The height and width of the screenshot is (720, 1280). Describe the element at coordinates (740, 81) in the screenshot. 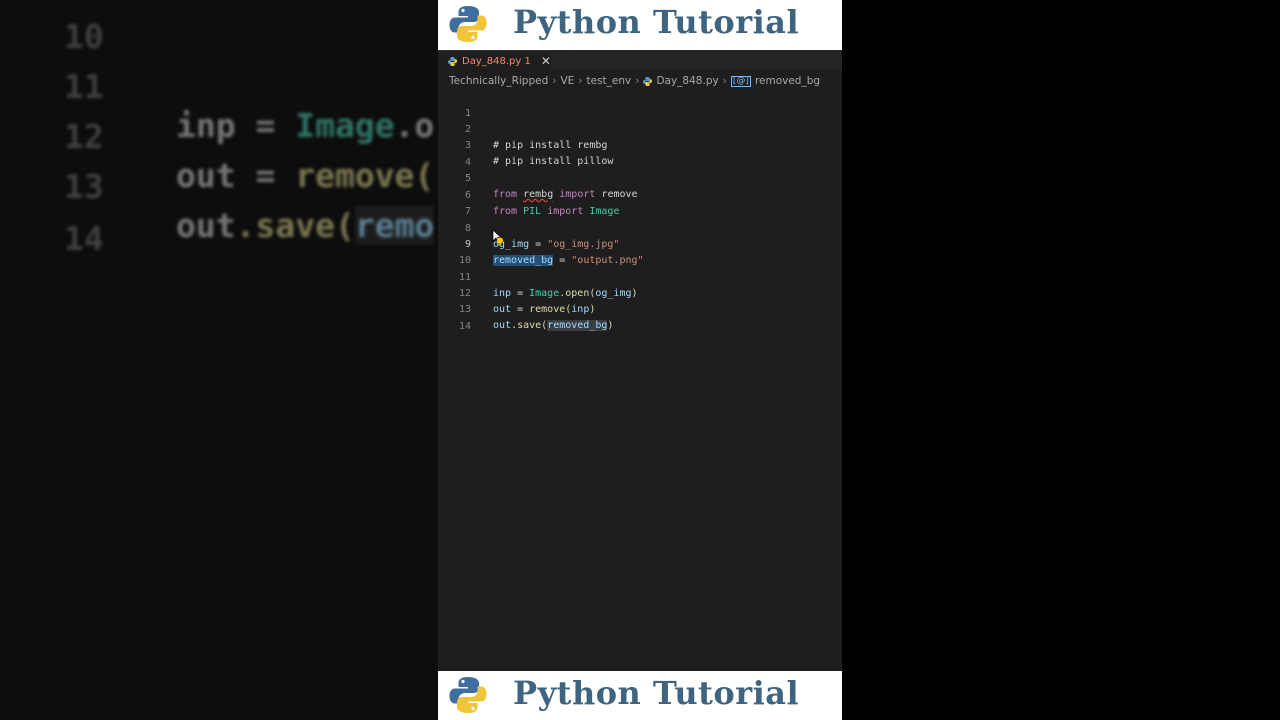

I see `variable-icon: [@]` at that location.